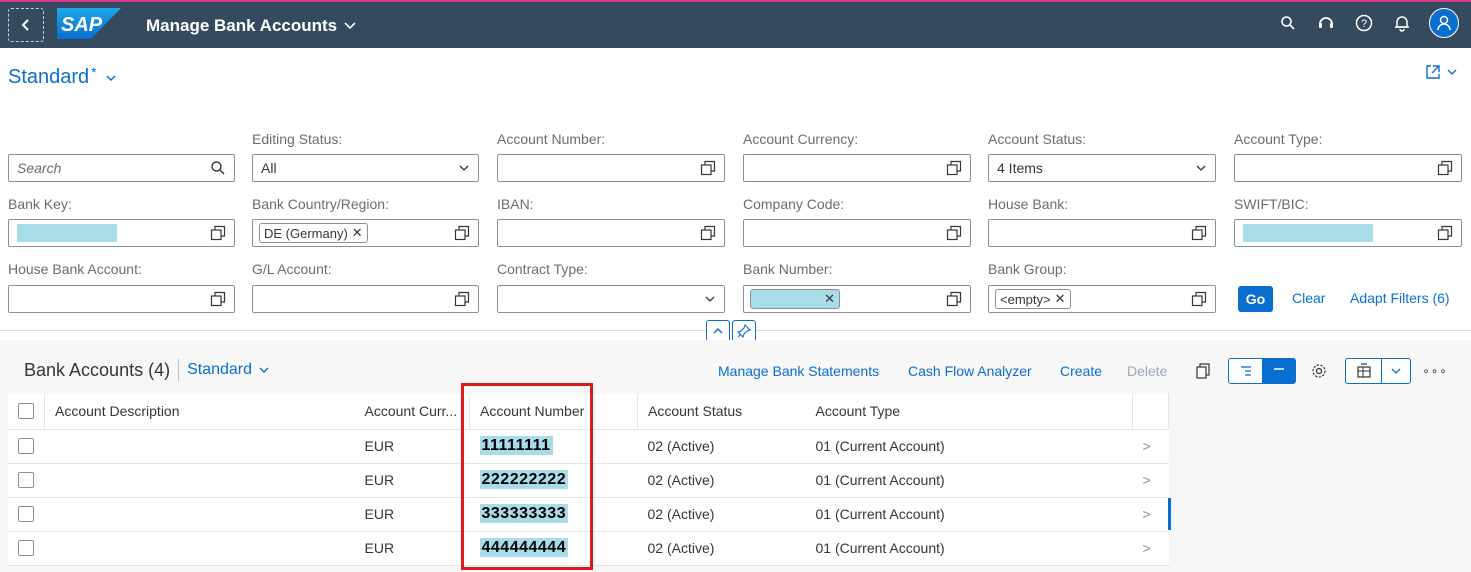 The image size is (1471, 572). What do you see at coordinates (1308, 298) in the screenshot?
I see `clear-button: Clear` at bounding box center [1308, 298].